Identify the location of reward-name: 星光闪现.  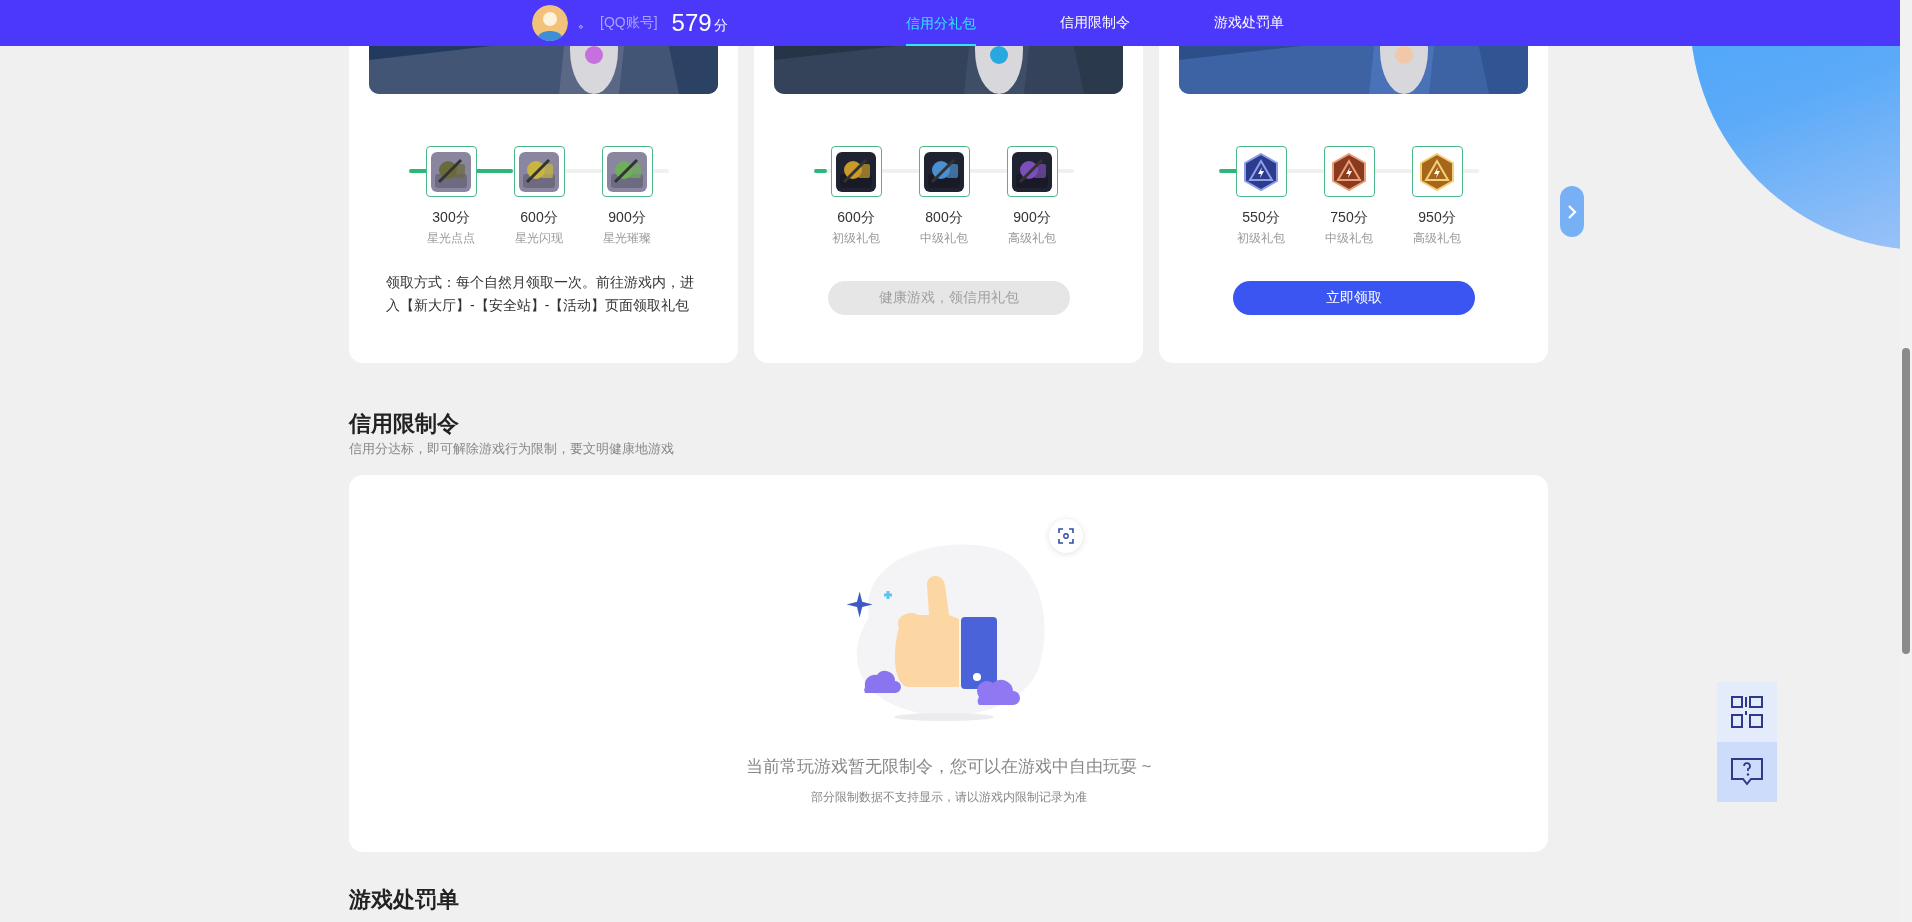
(539, 238).